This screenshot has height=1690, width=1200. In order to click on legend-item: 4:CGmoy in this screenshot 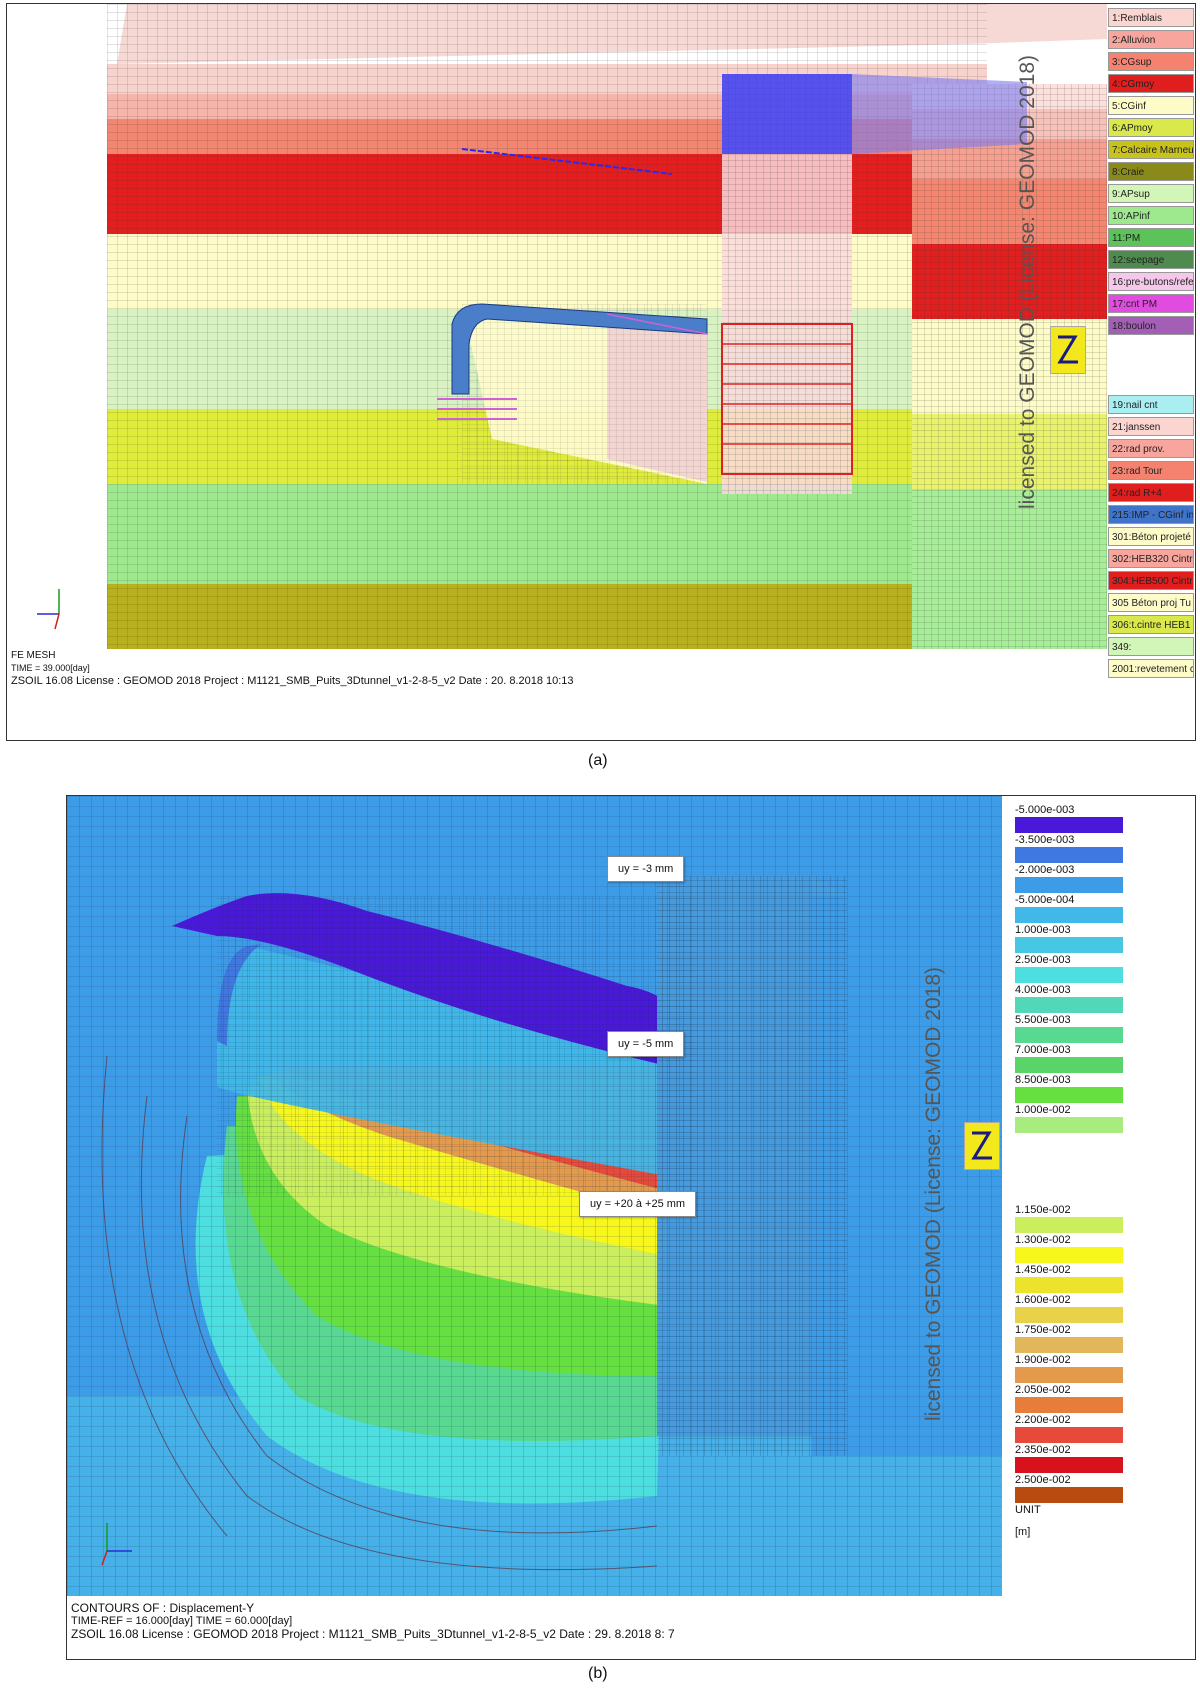, I will do `click(1151, 83)`.